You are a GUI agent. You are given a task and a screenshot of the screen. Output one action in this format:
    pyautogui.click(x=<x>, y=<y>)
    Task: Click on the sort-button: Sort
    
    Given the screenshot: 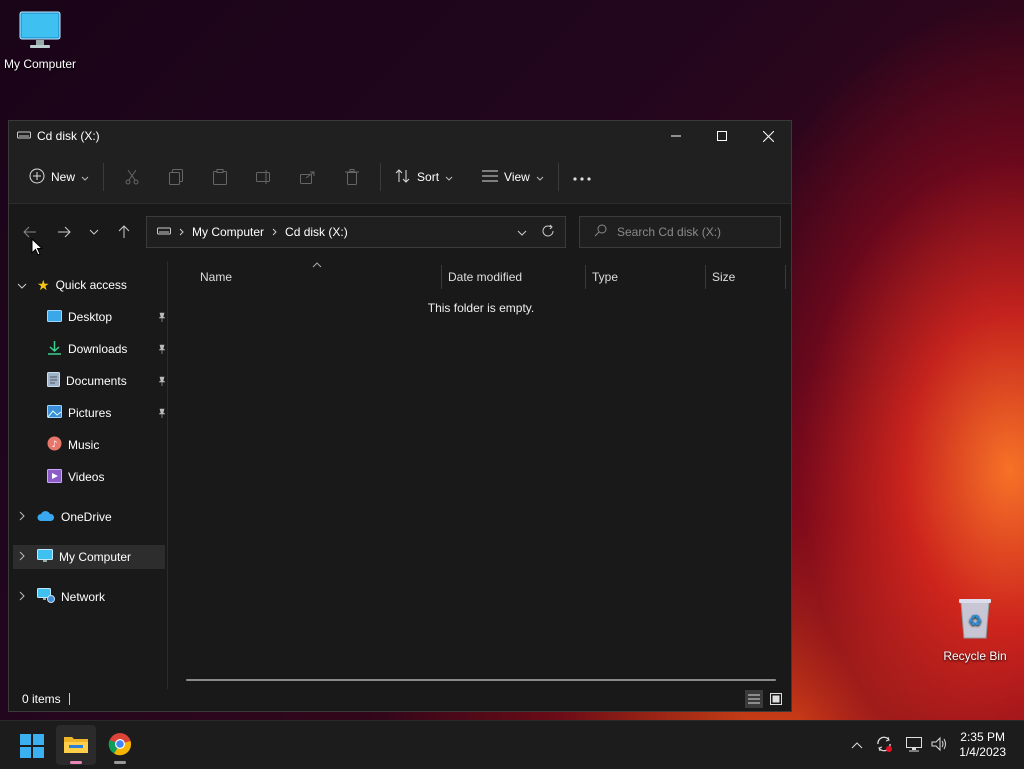 What is the action you would take?
    pyautogui.click(x=424, y=177)
    